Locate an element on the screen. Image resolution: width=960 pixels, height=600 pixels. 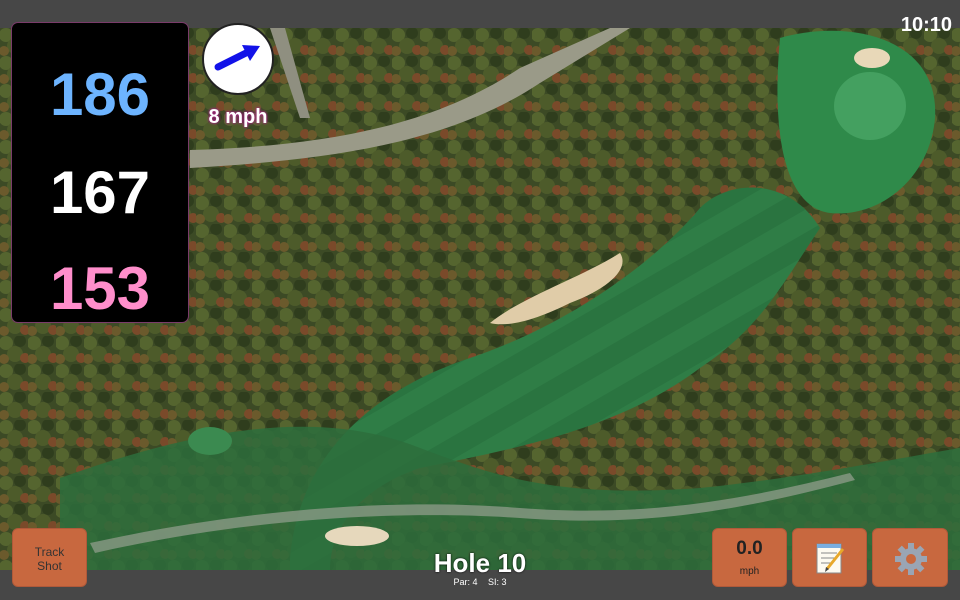
notepad-icon is located at coordinates (830, 558).